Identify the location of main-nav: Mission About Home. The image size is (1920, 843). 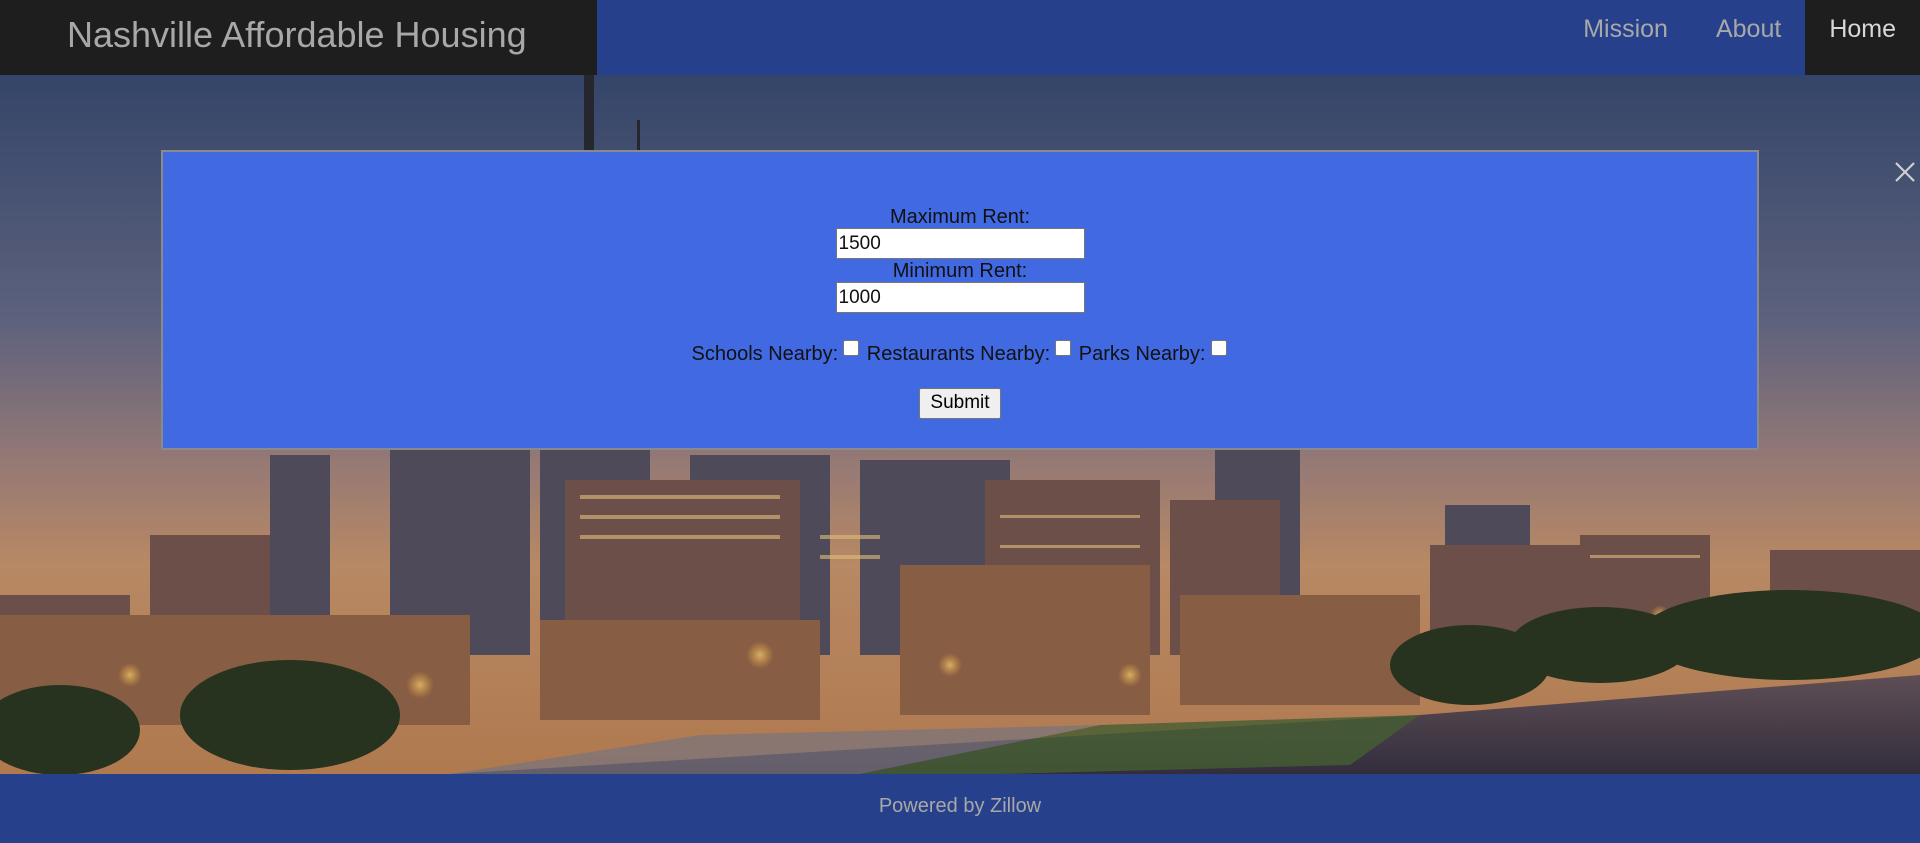
(1739, 37).